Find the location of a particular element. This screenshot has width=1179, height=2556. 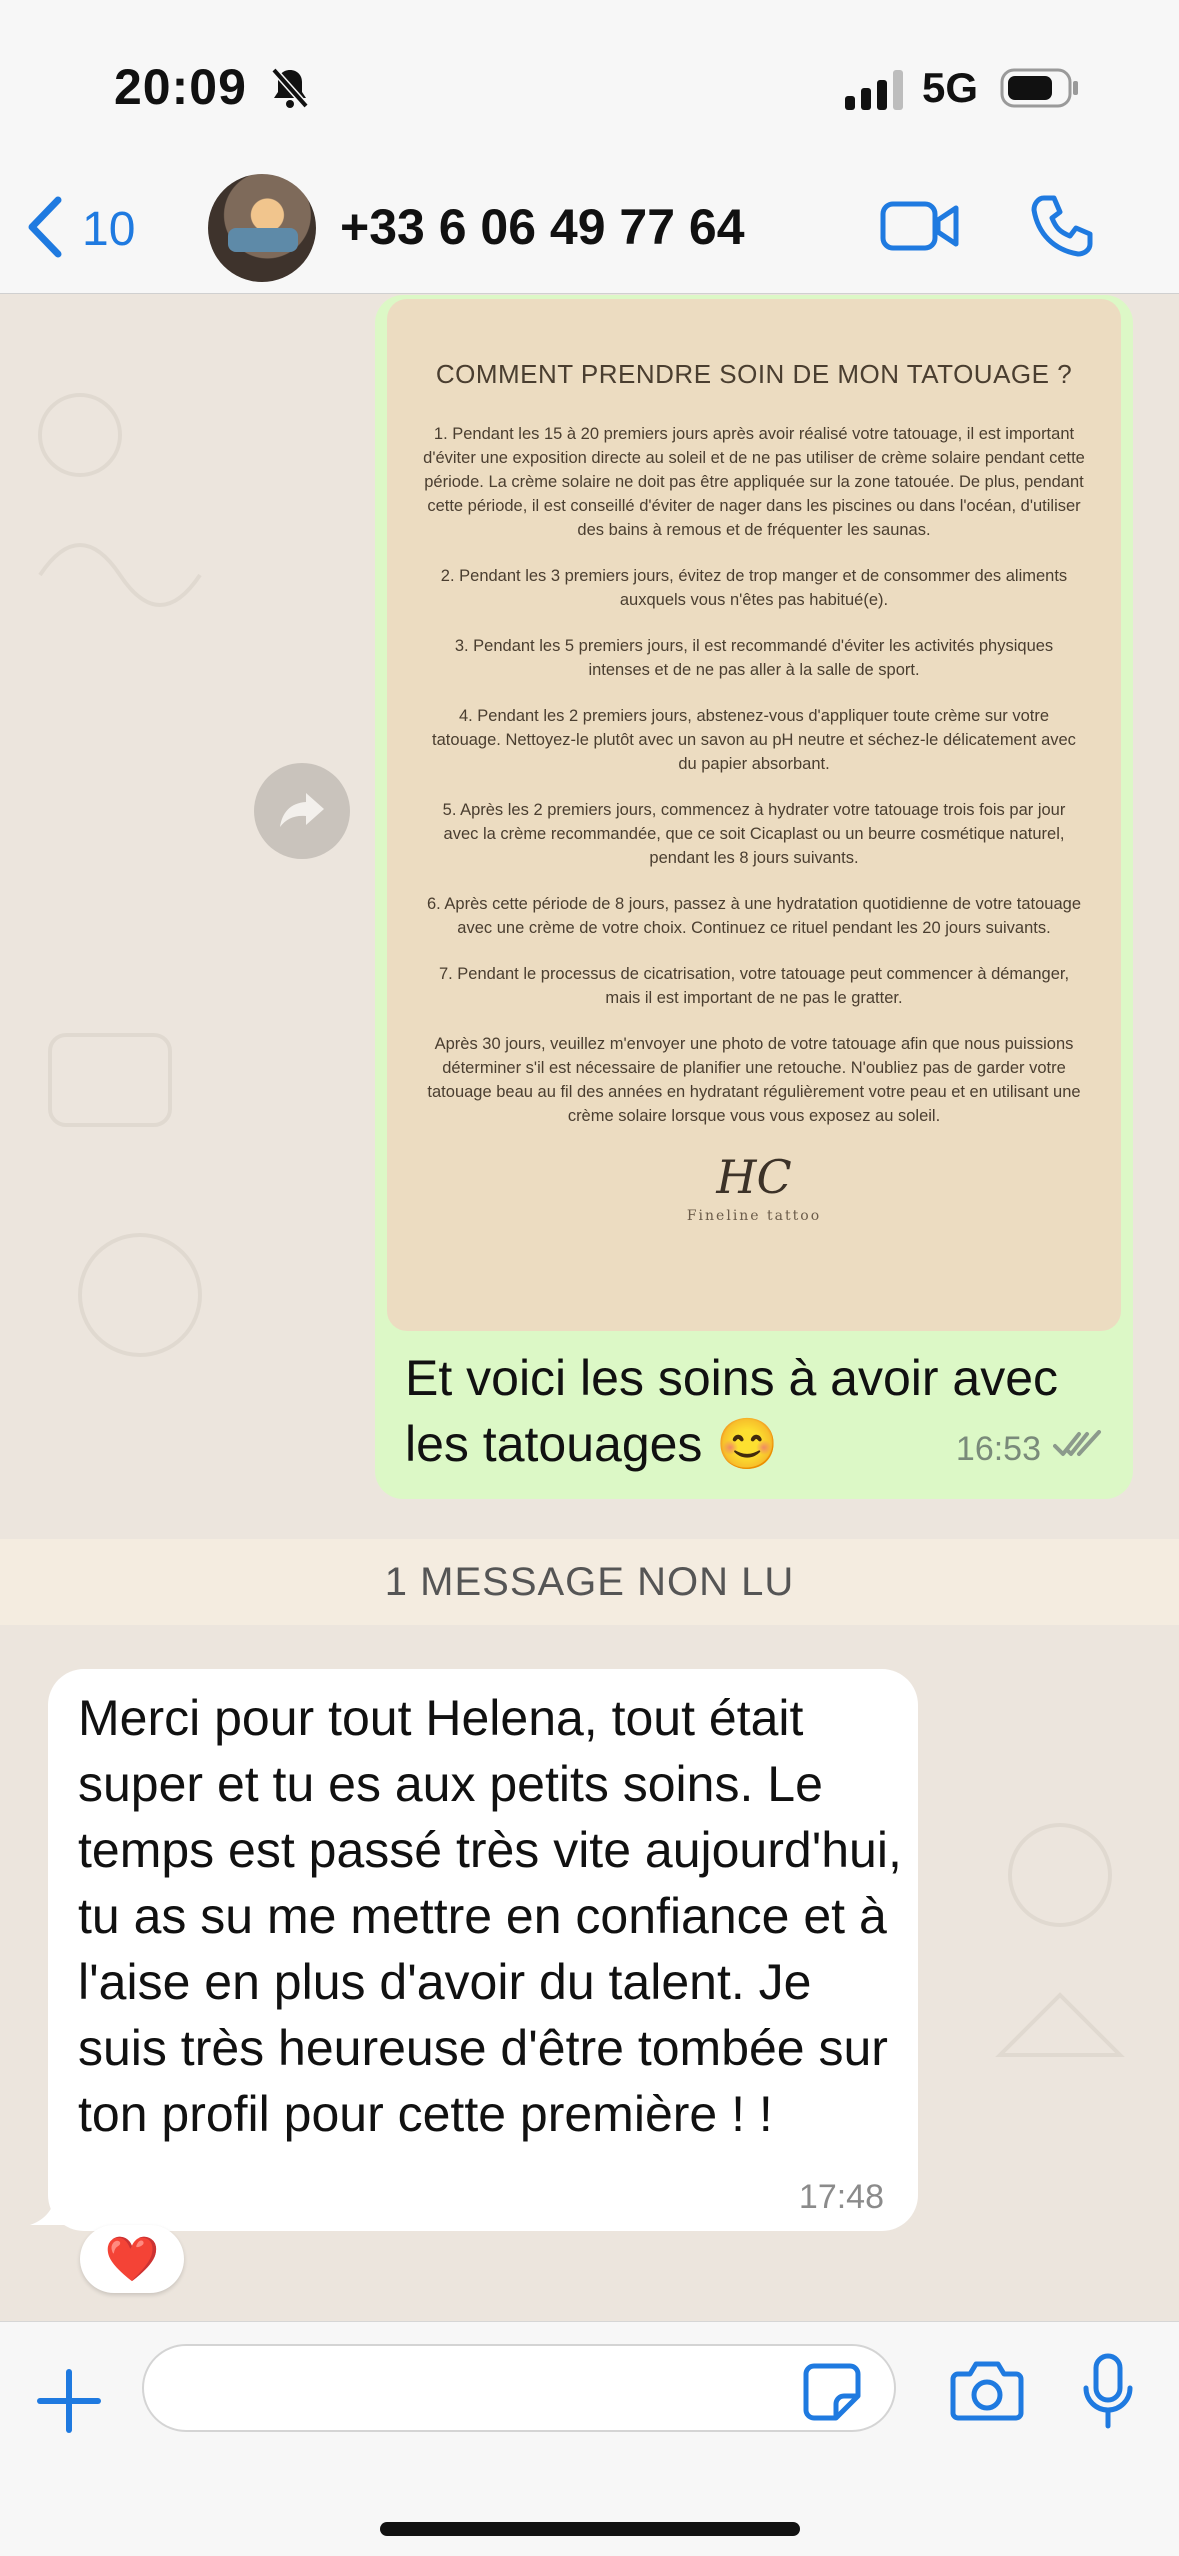

status-bar: 20:09 5G is located at coordinates (589, 84).